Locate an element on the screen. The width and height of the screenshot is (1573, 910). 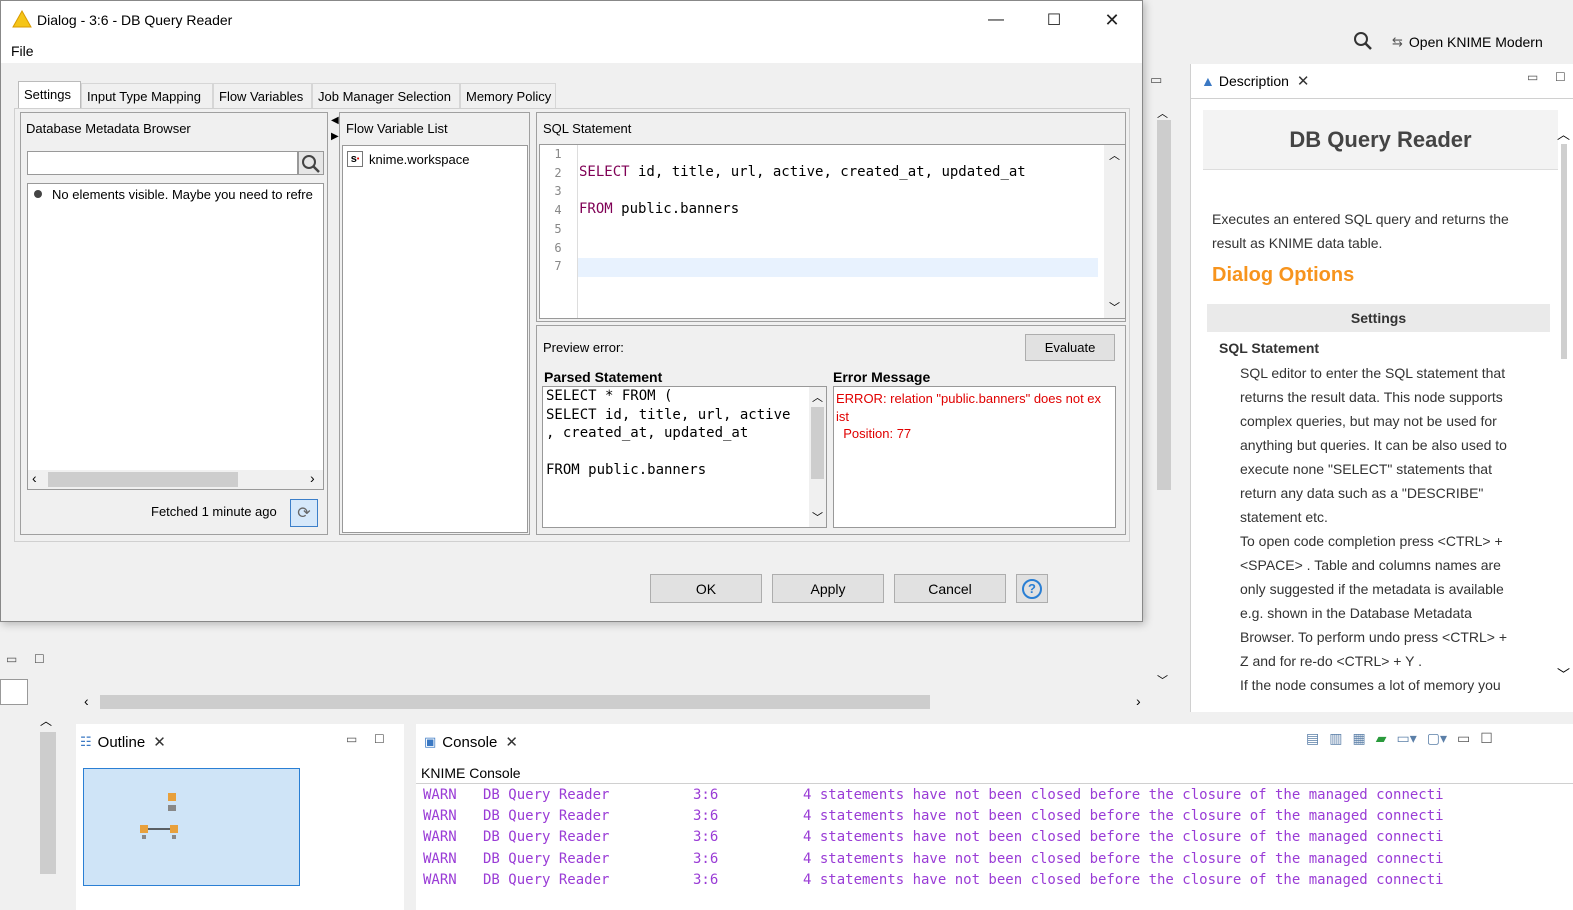
open-modern-ui-button: ⇆ Open KNIME Modern is located at coordinates (1467, 42).